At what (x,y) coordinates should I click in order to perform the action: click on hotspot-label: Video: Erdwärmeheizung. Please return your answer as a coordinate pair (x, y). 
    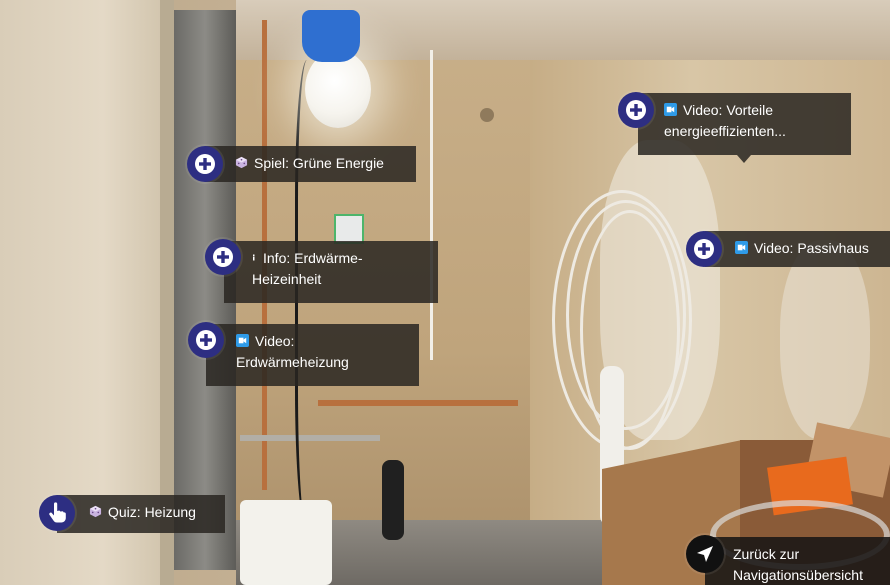
    Looking at the image, I should click on (312, 355).